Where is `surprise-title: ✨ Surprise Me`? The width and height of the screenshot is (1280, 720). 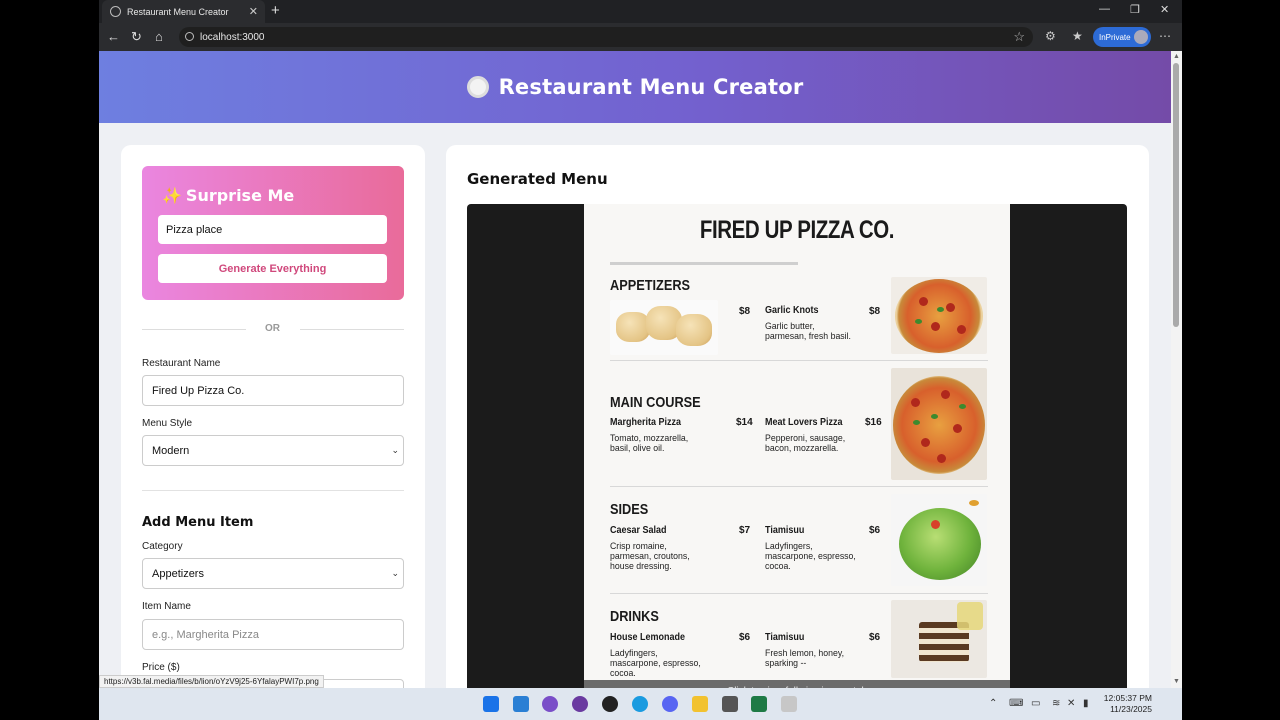
surprise-title: ✨ Surprise Me is located at coordinates (228, 195).